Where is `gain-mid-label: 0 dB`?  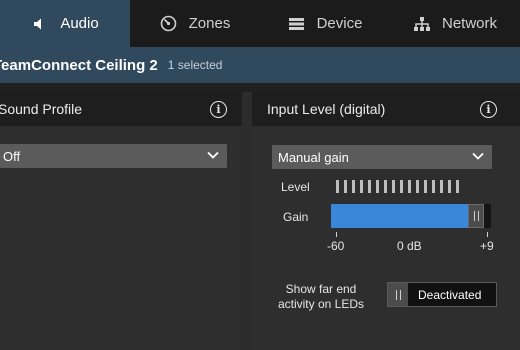 gain-mid-label: 0 dB is located at coordinates (409, 246).